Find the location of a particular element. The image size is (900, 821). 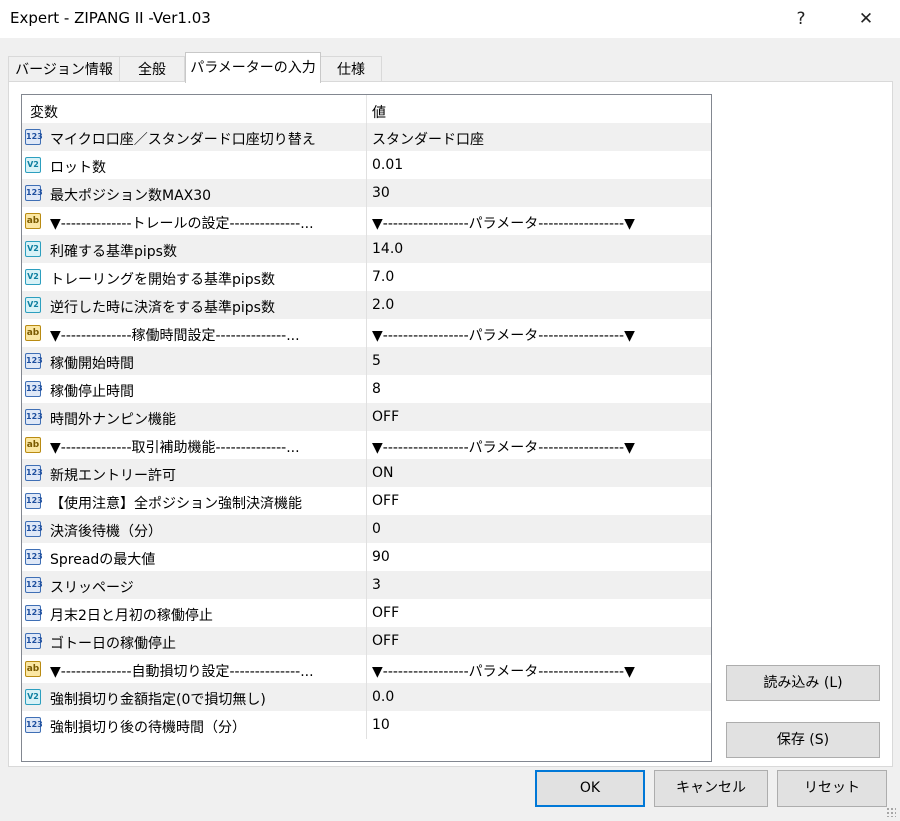

parameter-value: 5 is located at coordinates (538, 361).